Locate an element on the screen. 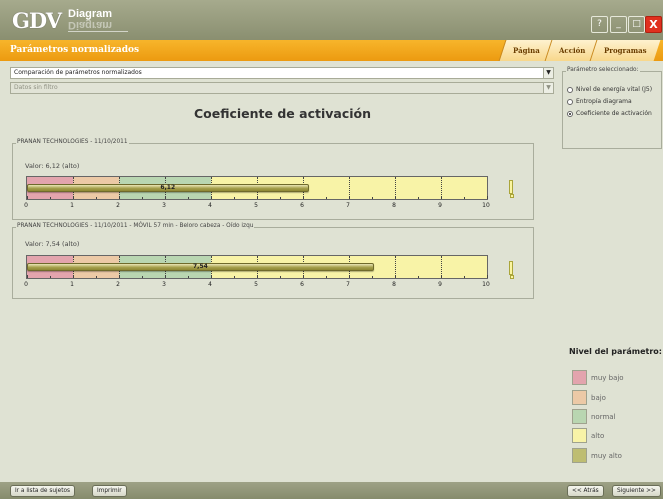 The height and width of the screenshot is (499, 663). help-button: ? is located at coordinates (599, 24).